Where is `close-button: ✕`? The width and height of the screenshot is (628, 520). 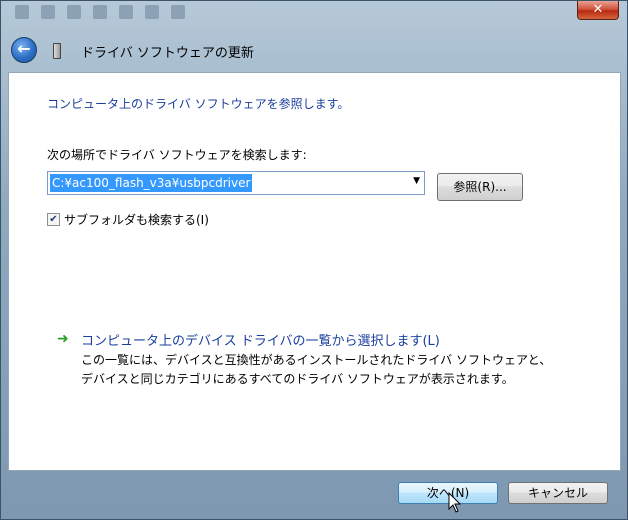 close-button: ✕ is located at coordinates (598, 10).